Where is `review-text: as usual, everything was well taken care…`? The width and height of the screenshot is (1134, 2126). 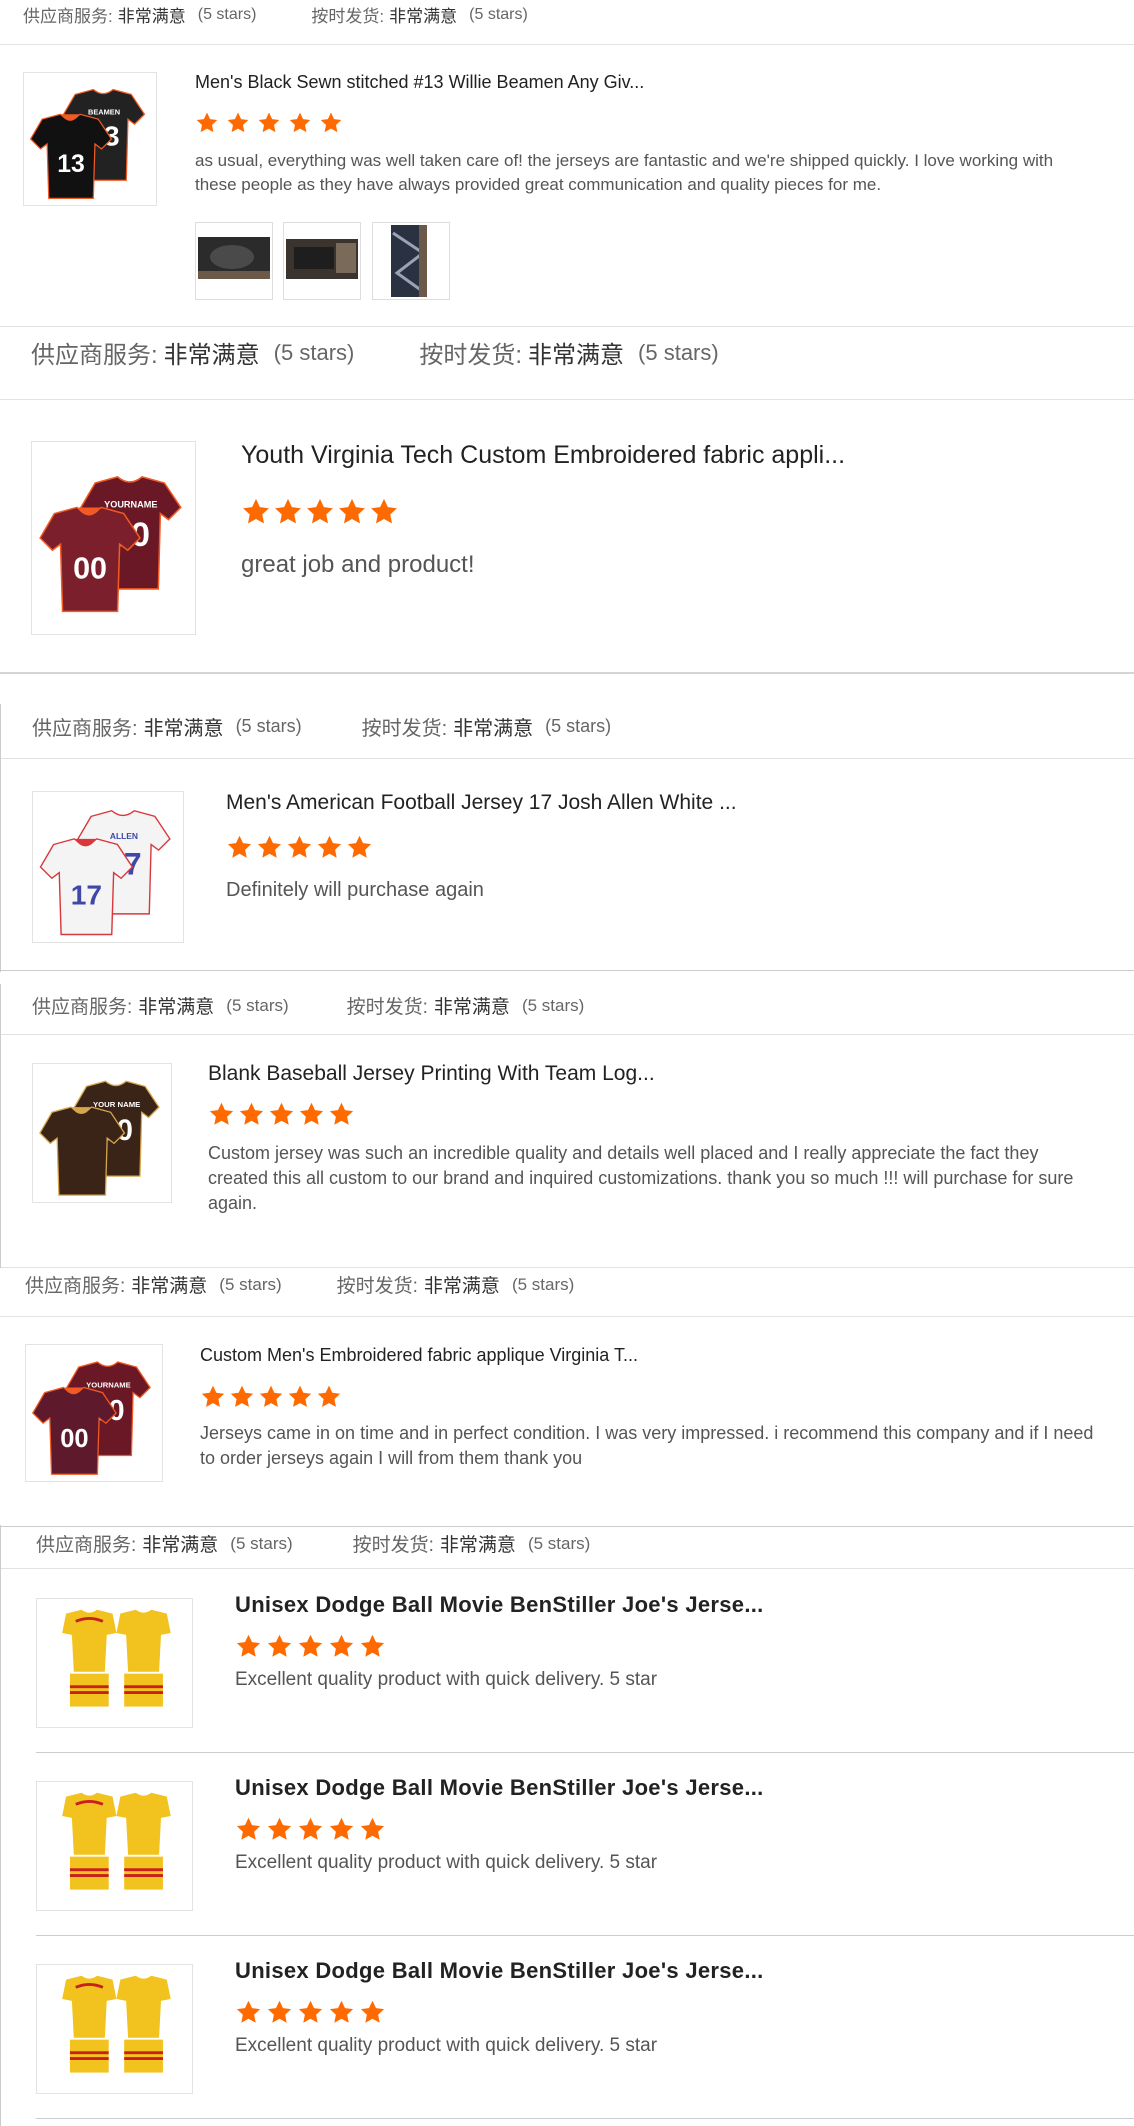 review-text: as usual, everything was well taken care… is located at coordinates (624, 172).